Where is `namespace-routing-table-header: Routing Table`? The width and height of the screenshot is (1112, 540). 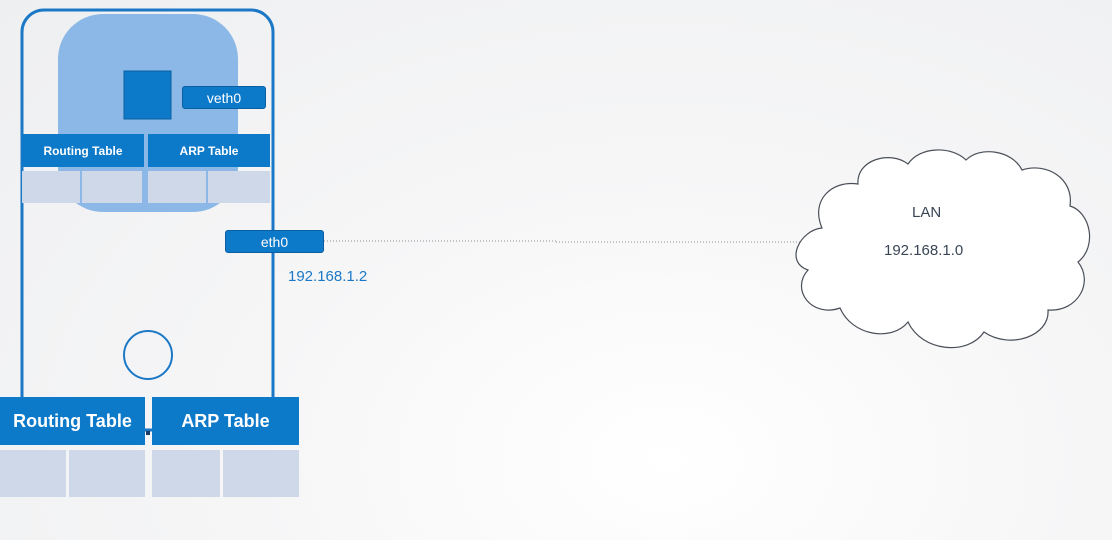
namespace-routing-table-header: Routing Table is located at coordinates (83, 150).